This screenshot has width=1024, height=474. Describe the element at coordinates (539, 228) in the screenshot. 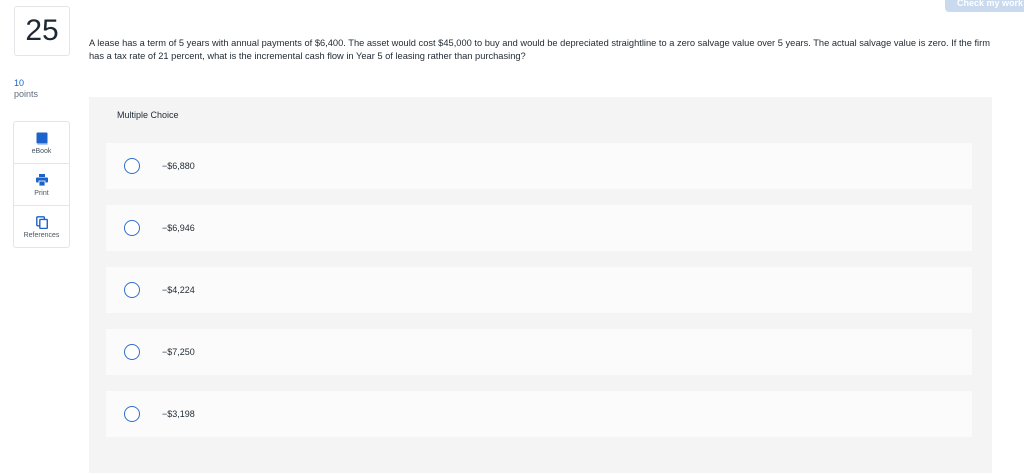

I see `answer-option-2: −$6,946` at that location.